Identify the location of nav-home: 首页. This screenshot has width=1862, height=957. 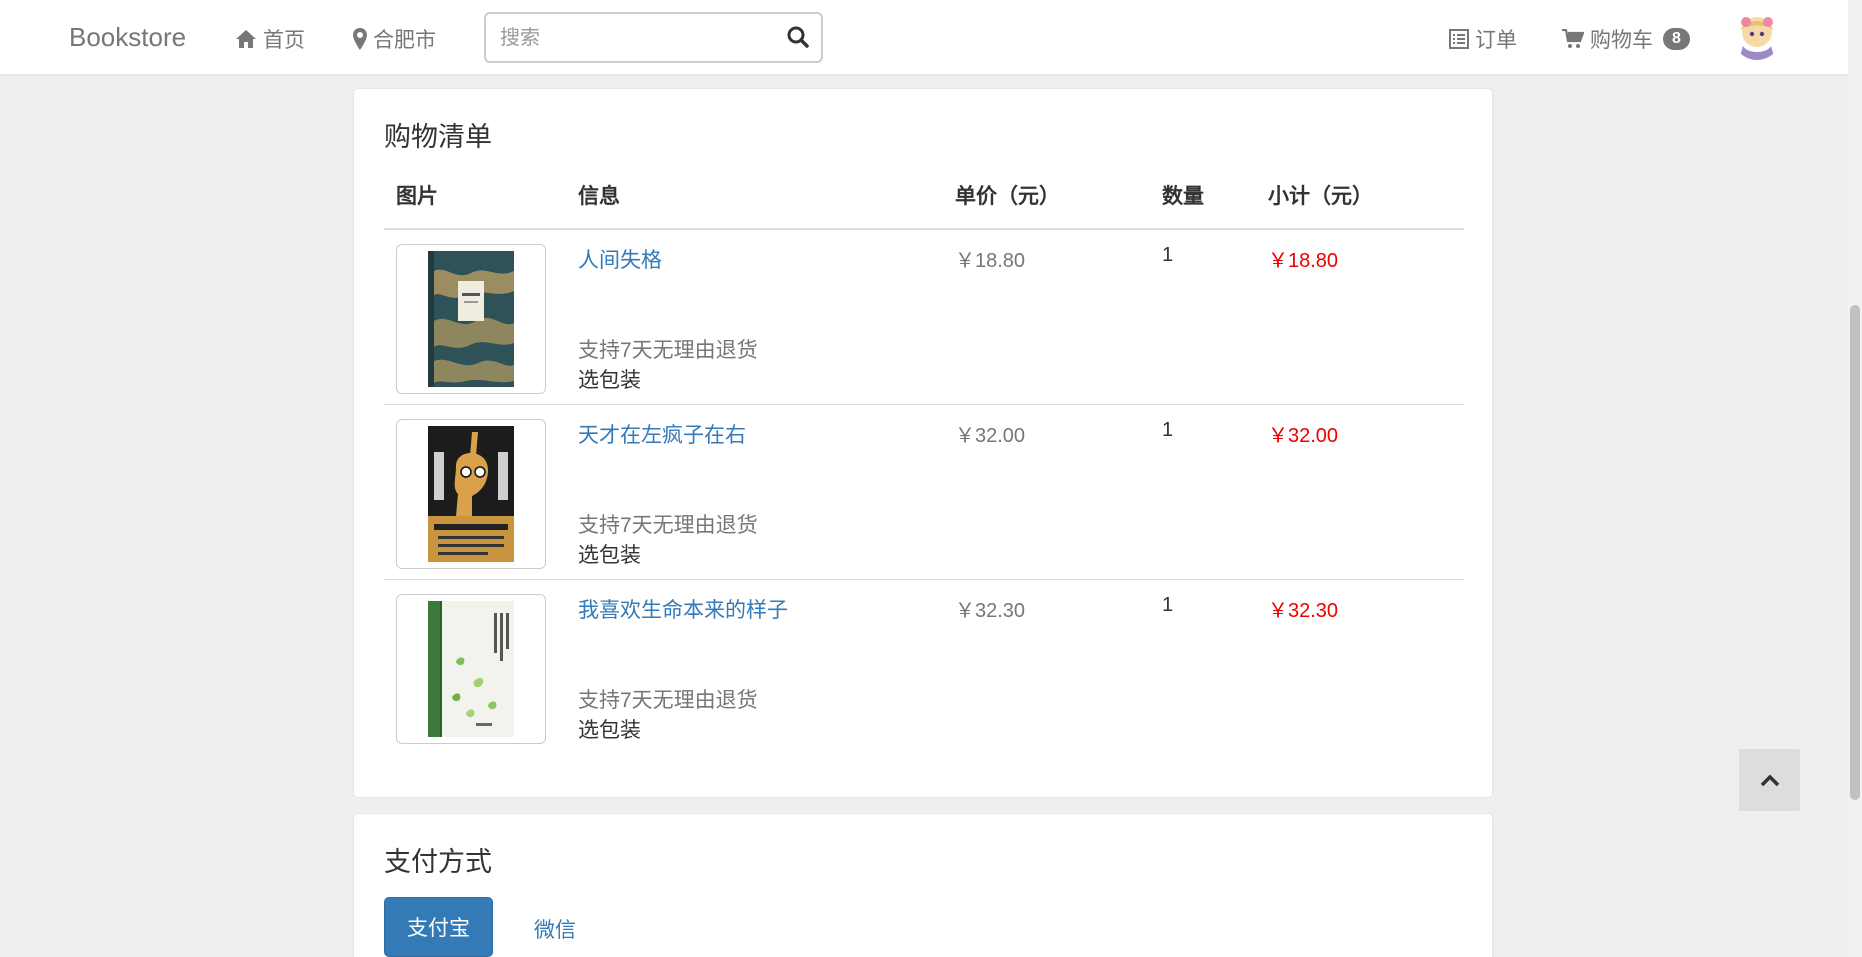
(270, 39).